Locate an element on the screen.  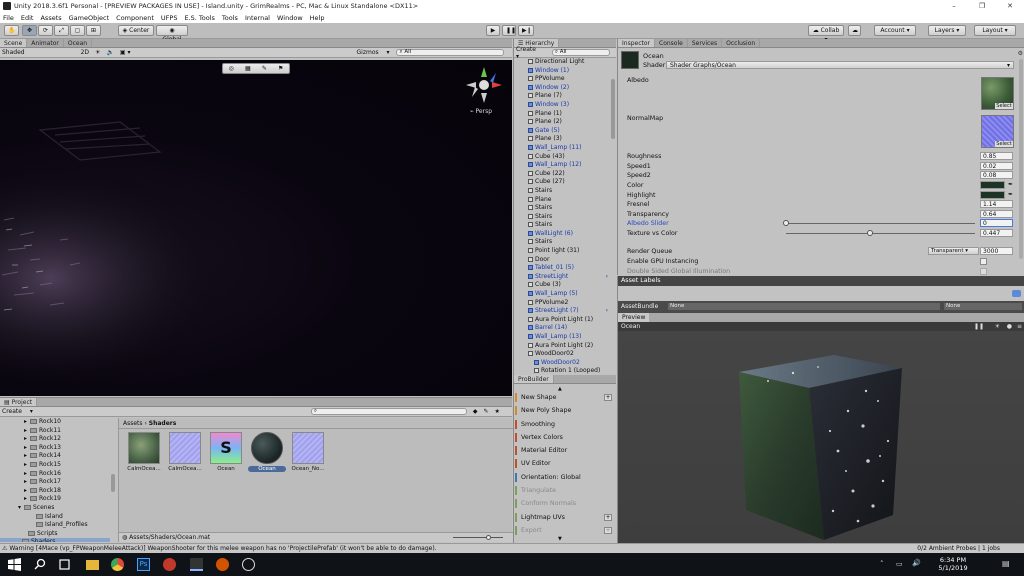
probuilder-item: Conform Normals is located at coordinates (565, 503).